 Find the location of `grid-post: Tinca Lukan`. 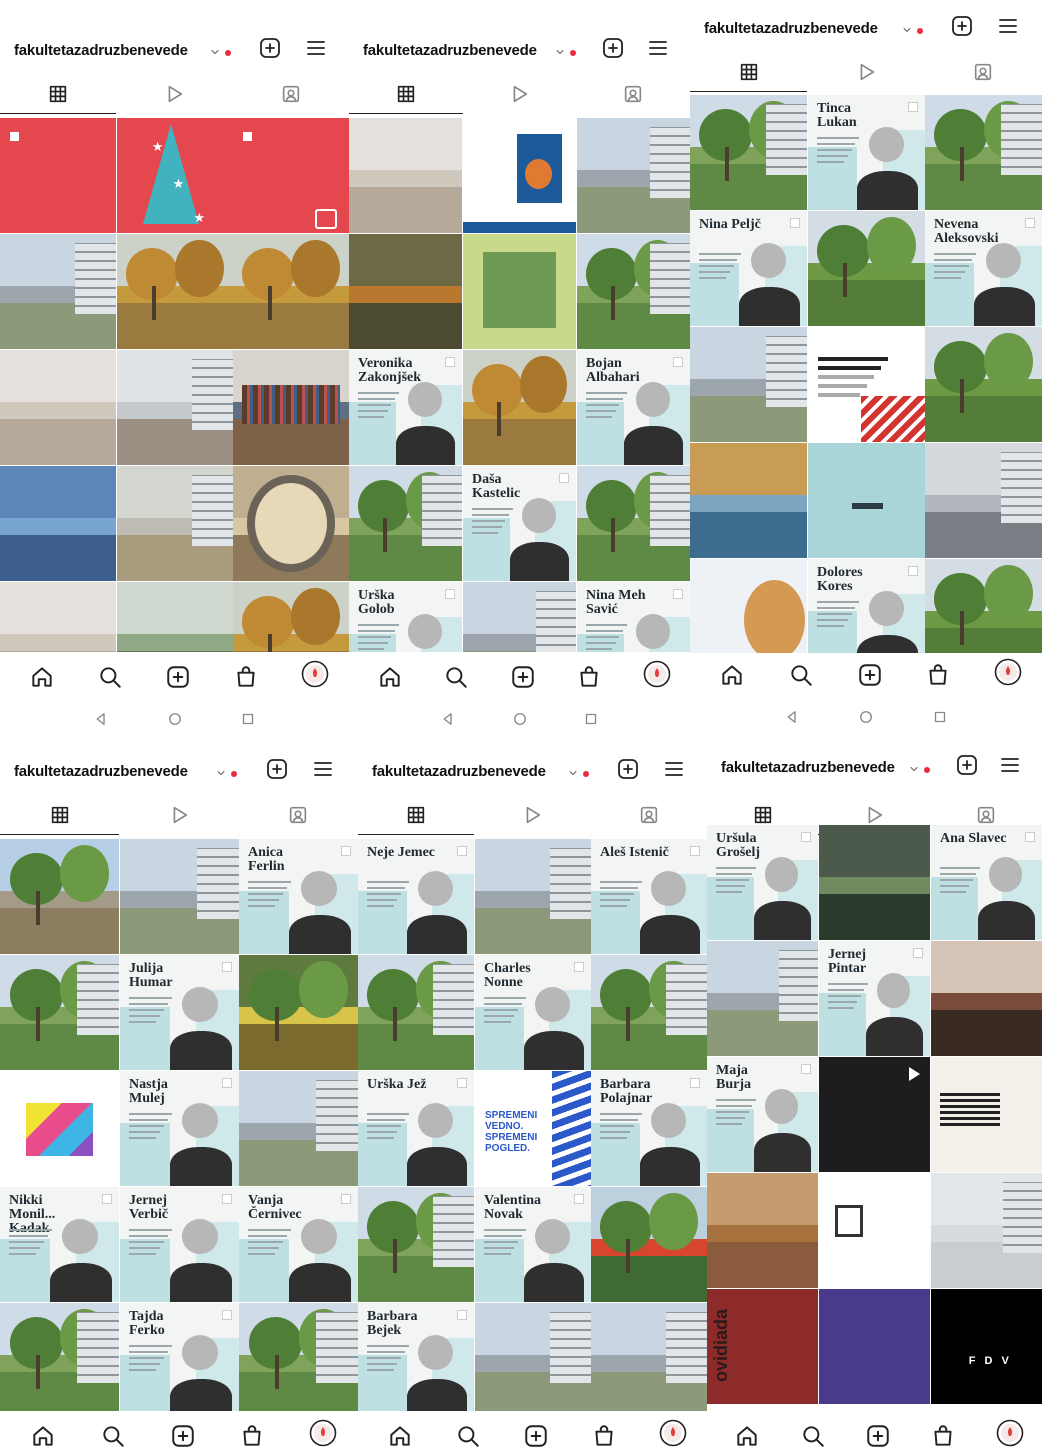

grid-post: Tinca Lukan is located at coordinates (866, 152).